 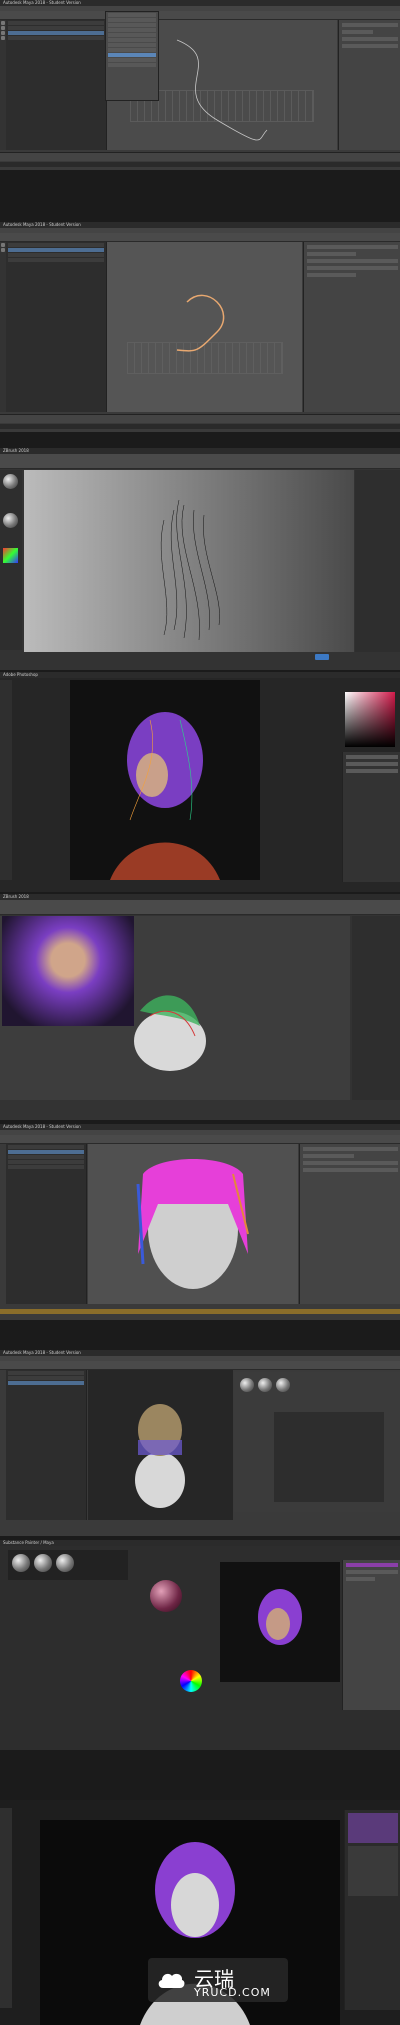 I want to click on histogram-panel, so click(x=372, y=1910).